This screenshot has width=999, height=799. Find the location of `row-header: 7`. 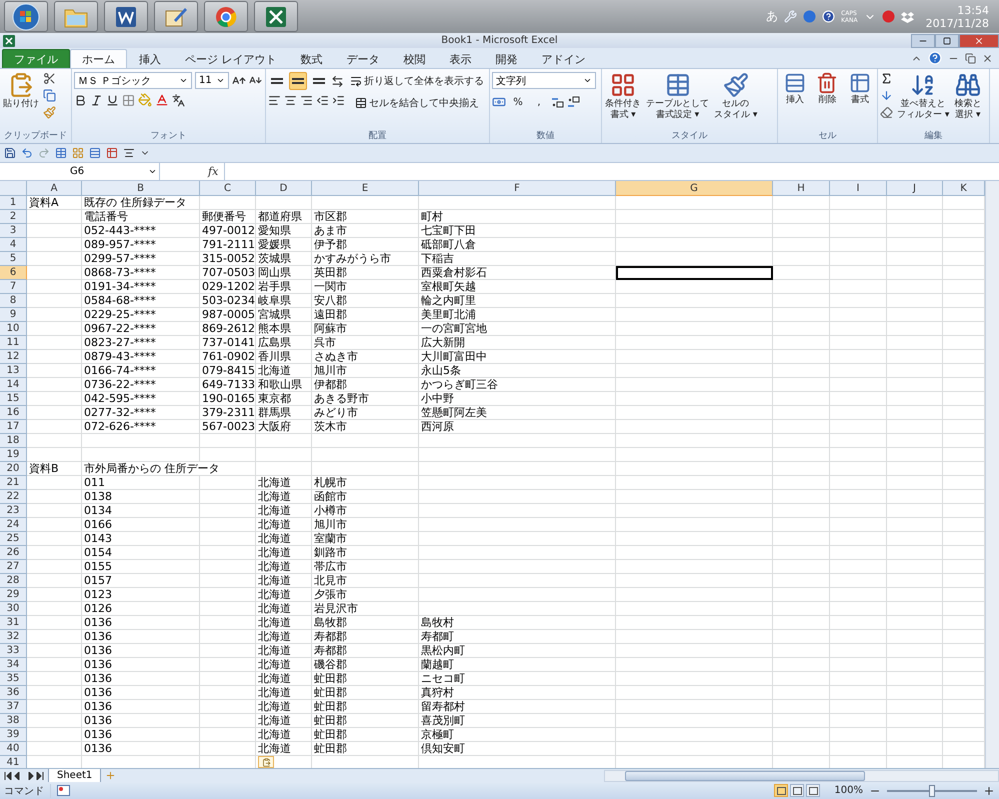

row-header: 7 is located at coordinates (13, 287).